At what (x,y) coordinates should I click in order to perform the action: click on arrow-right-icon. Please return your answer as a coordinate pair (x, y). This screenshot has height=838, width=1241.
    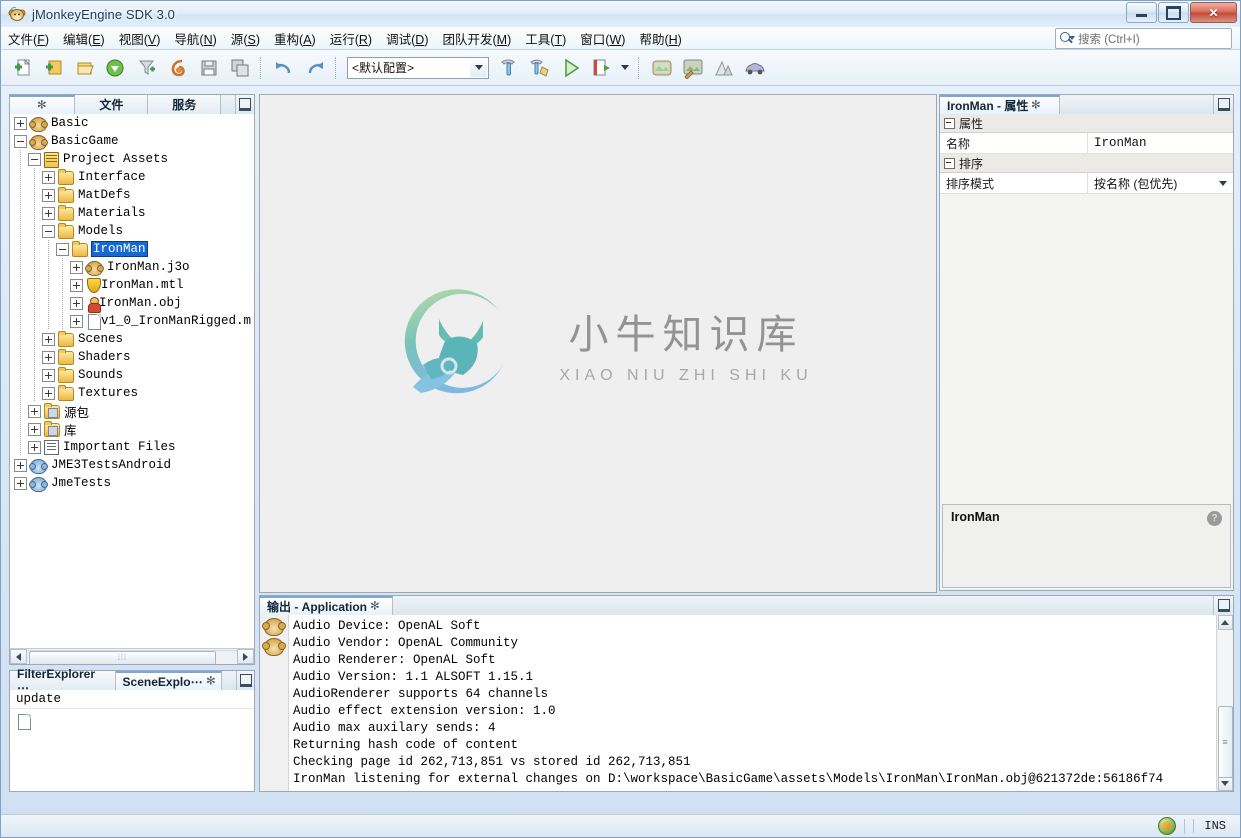
    Looking at the image, I should click on (245, 656).